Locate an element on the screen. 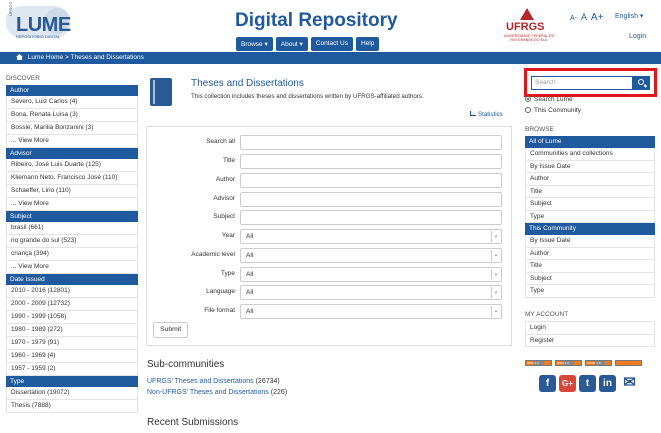 Image resolution: width=661 pixels, height=433 pixels. select-arrow-icon: ⌄ is located at coordinates (495, 274).